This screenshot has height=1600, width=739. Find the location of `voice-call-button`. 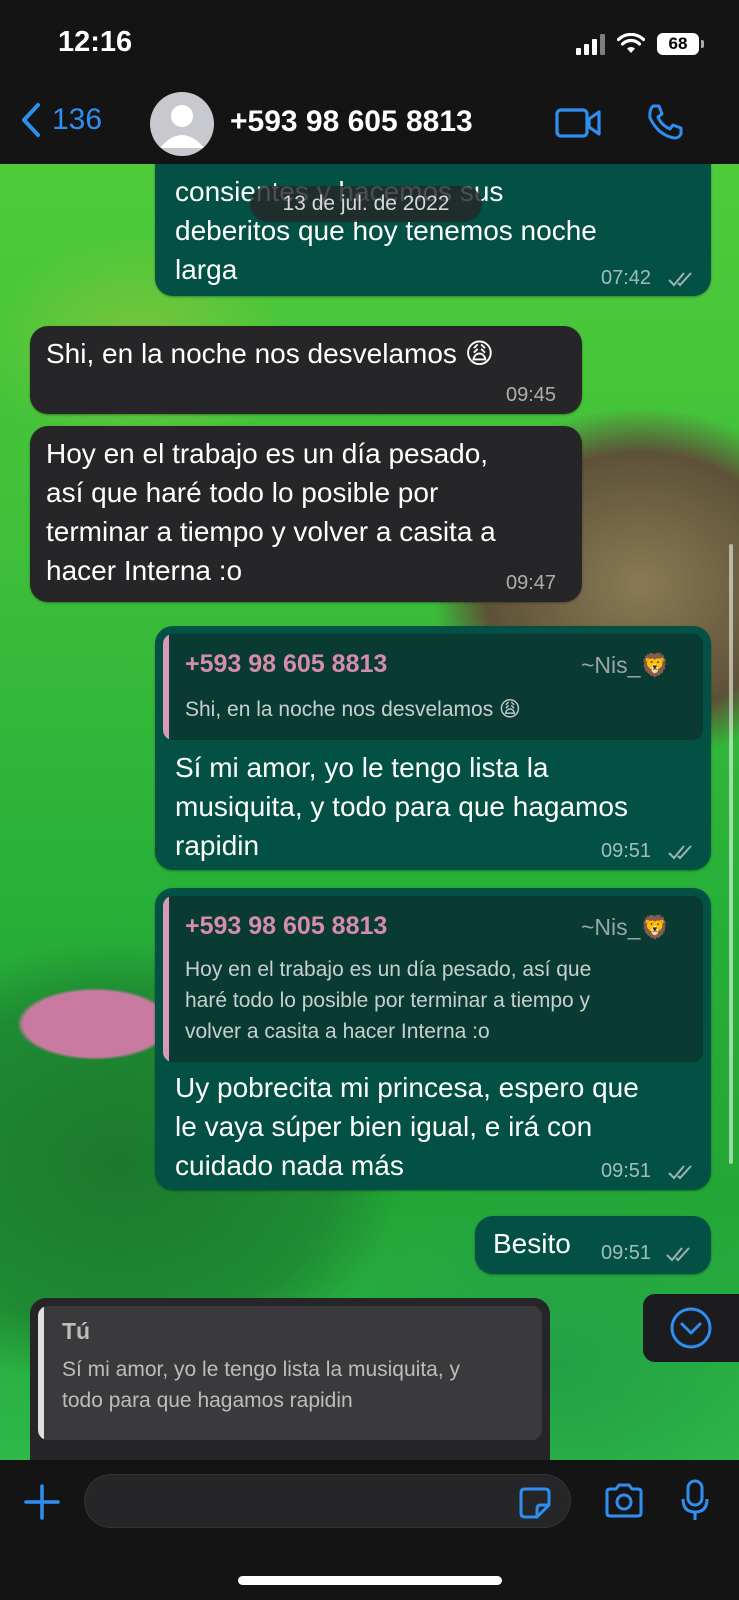

voice-call-button is located at coordinates (665, 124).